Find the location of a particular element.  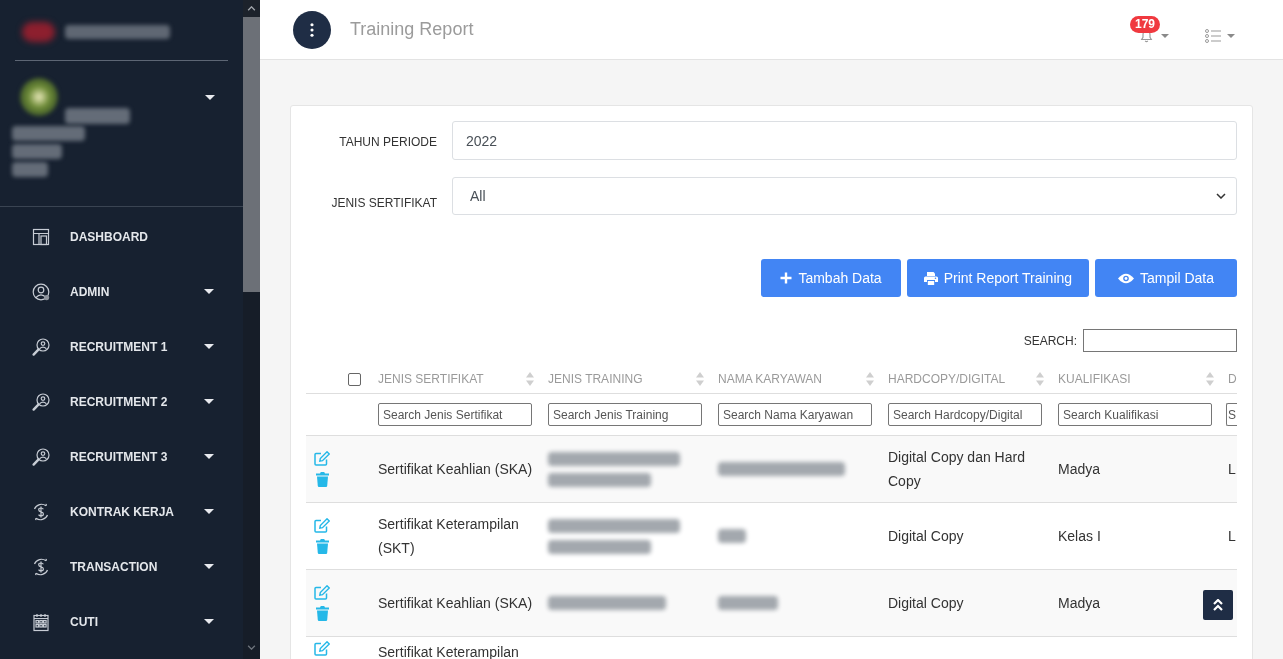

table-cell: Digital Copy dan Hard Copy is located at coordinates (956, 469).